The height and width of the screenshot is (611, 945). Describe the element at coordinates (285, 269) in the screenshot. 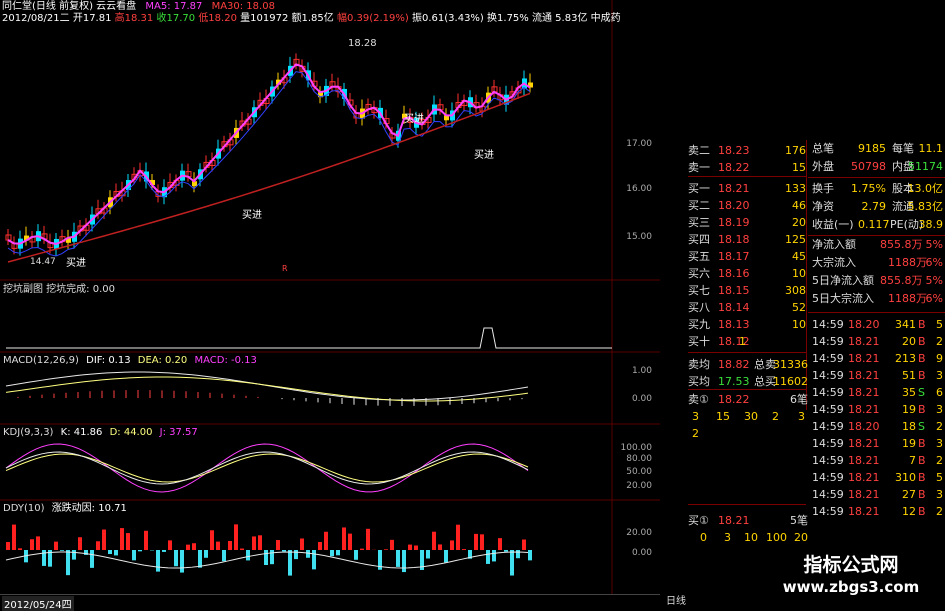

I see `r-marker: R` at that location.